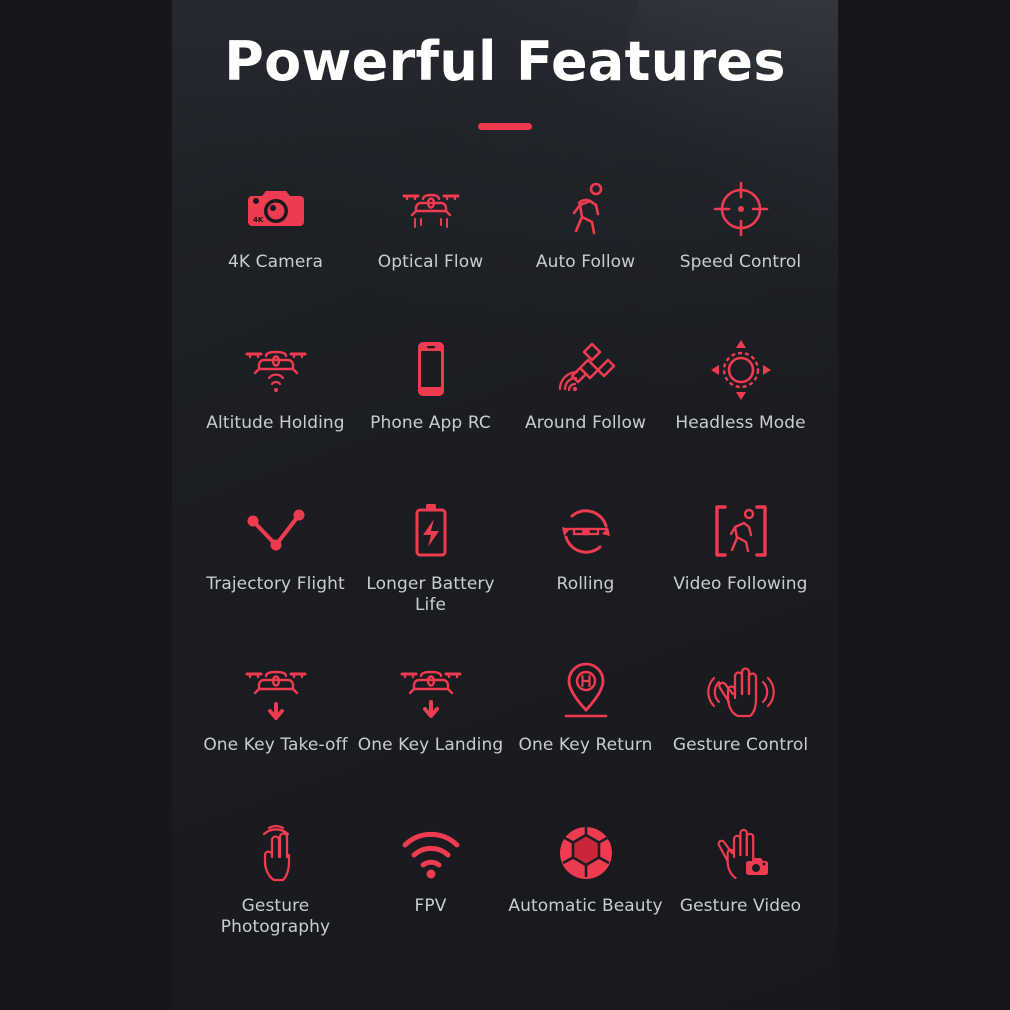 Image resolution: width=1010 pixels, height=1010 pixels. I want to click on page-title: Powerful Features, so click(505, 61).